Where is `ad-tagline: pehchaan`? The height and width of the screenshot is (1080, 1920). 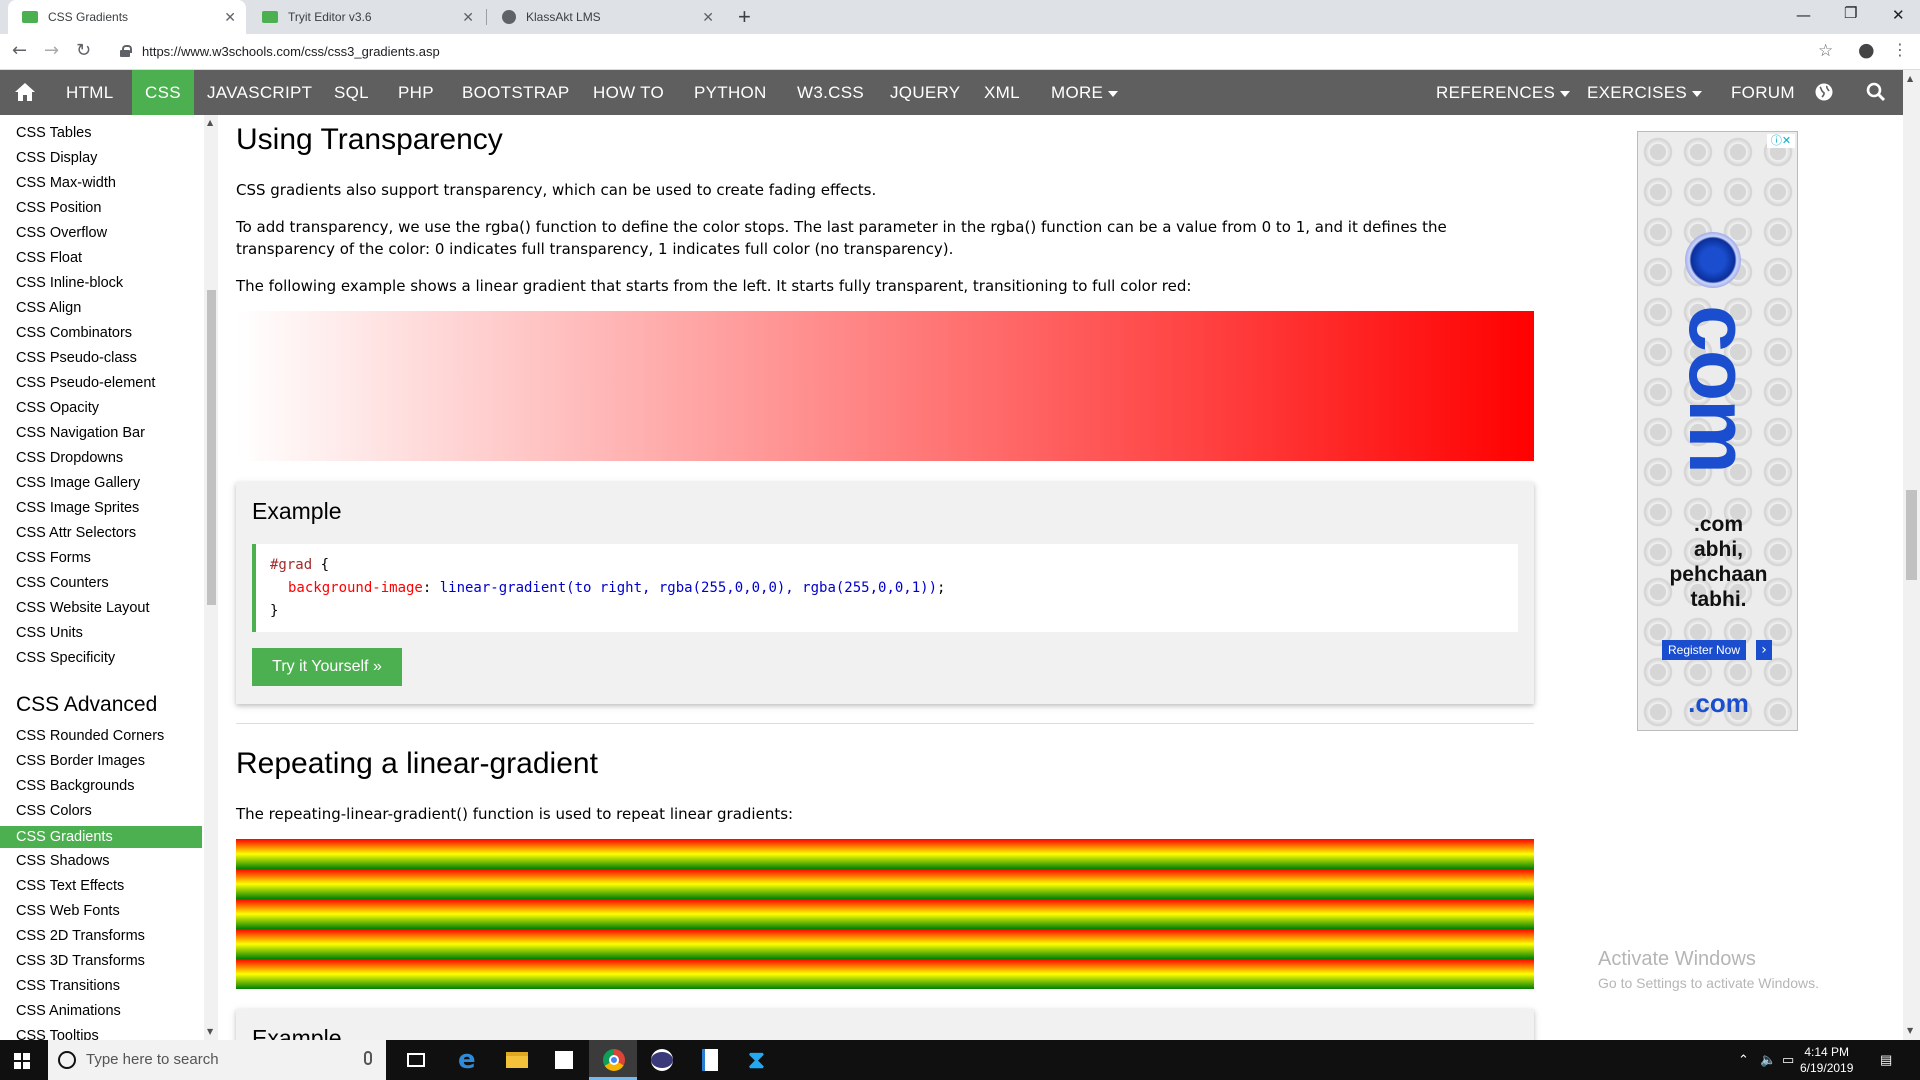
ad-tagline: pehchaan is located at coordinates (1718, 574).